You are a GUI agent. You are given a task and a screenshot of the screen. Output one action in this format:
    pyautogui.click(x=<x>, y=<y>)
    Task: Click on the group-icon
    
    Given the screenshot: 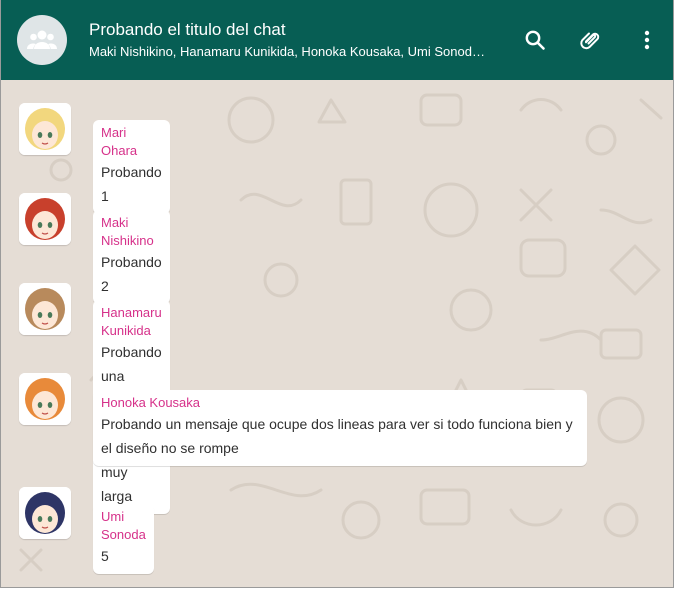 What is the action you would take?
    pyautogui.click(x=42, y=39)
    